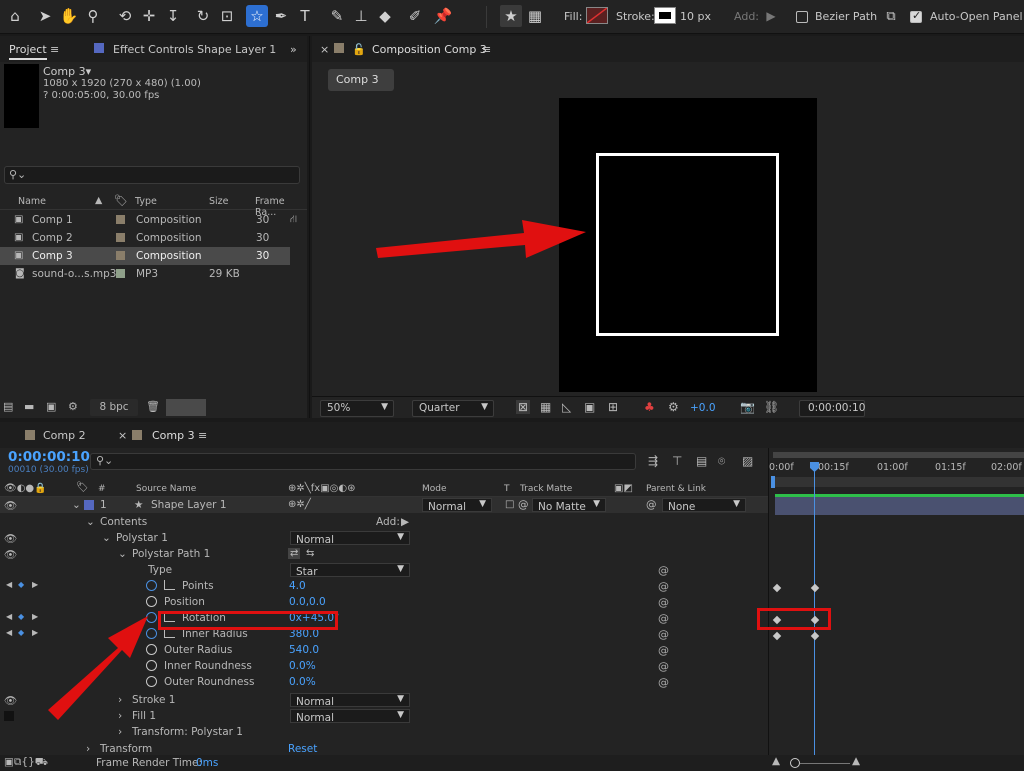  What do you see at coordinates (9, 716) in the screenshot?
I see `visibility-off-box` at bounding box center [9, 716].